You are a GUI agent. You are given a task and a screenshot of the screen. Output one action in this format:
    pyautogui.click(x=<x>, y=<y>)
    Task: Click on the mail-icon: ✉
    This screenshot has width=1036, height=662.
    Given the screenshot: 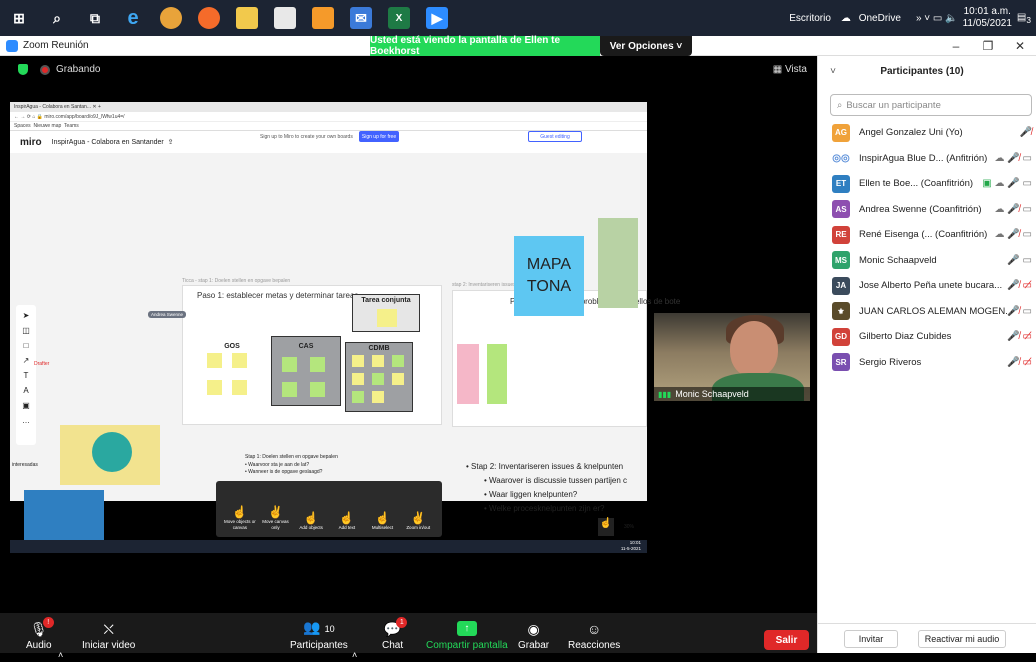 What is the action you would take?
    pyautogui.click(x=361, y=18)
    